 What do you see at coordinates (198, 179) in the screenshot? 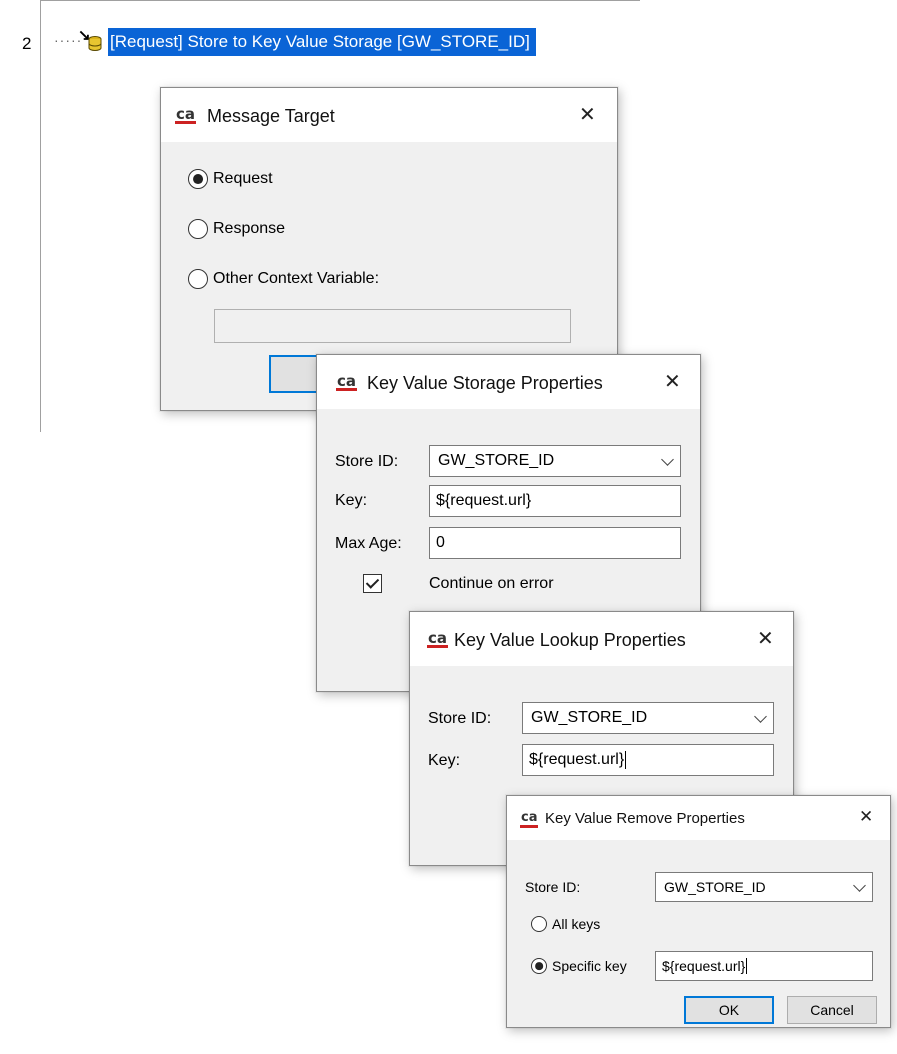
I see `request-radio` at bounding box center [198, 179].